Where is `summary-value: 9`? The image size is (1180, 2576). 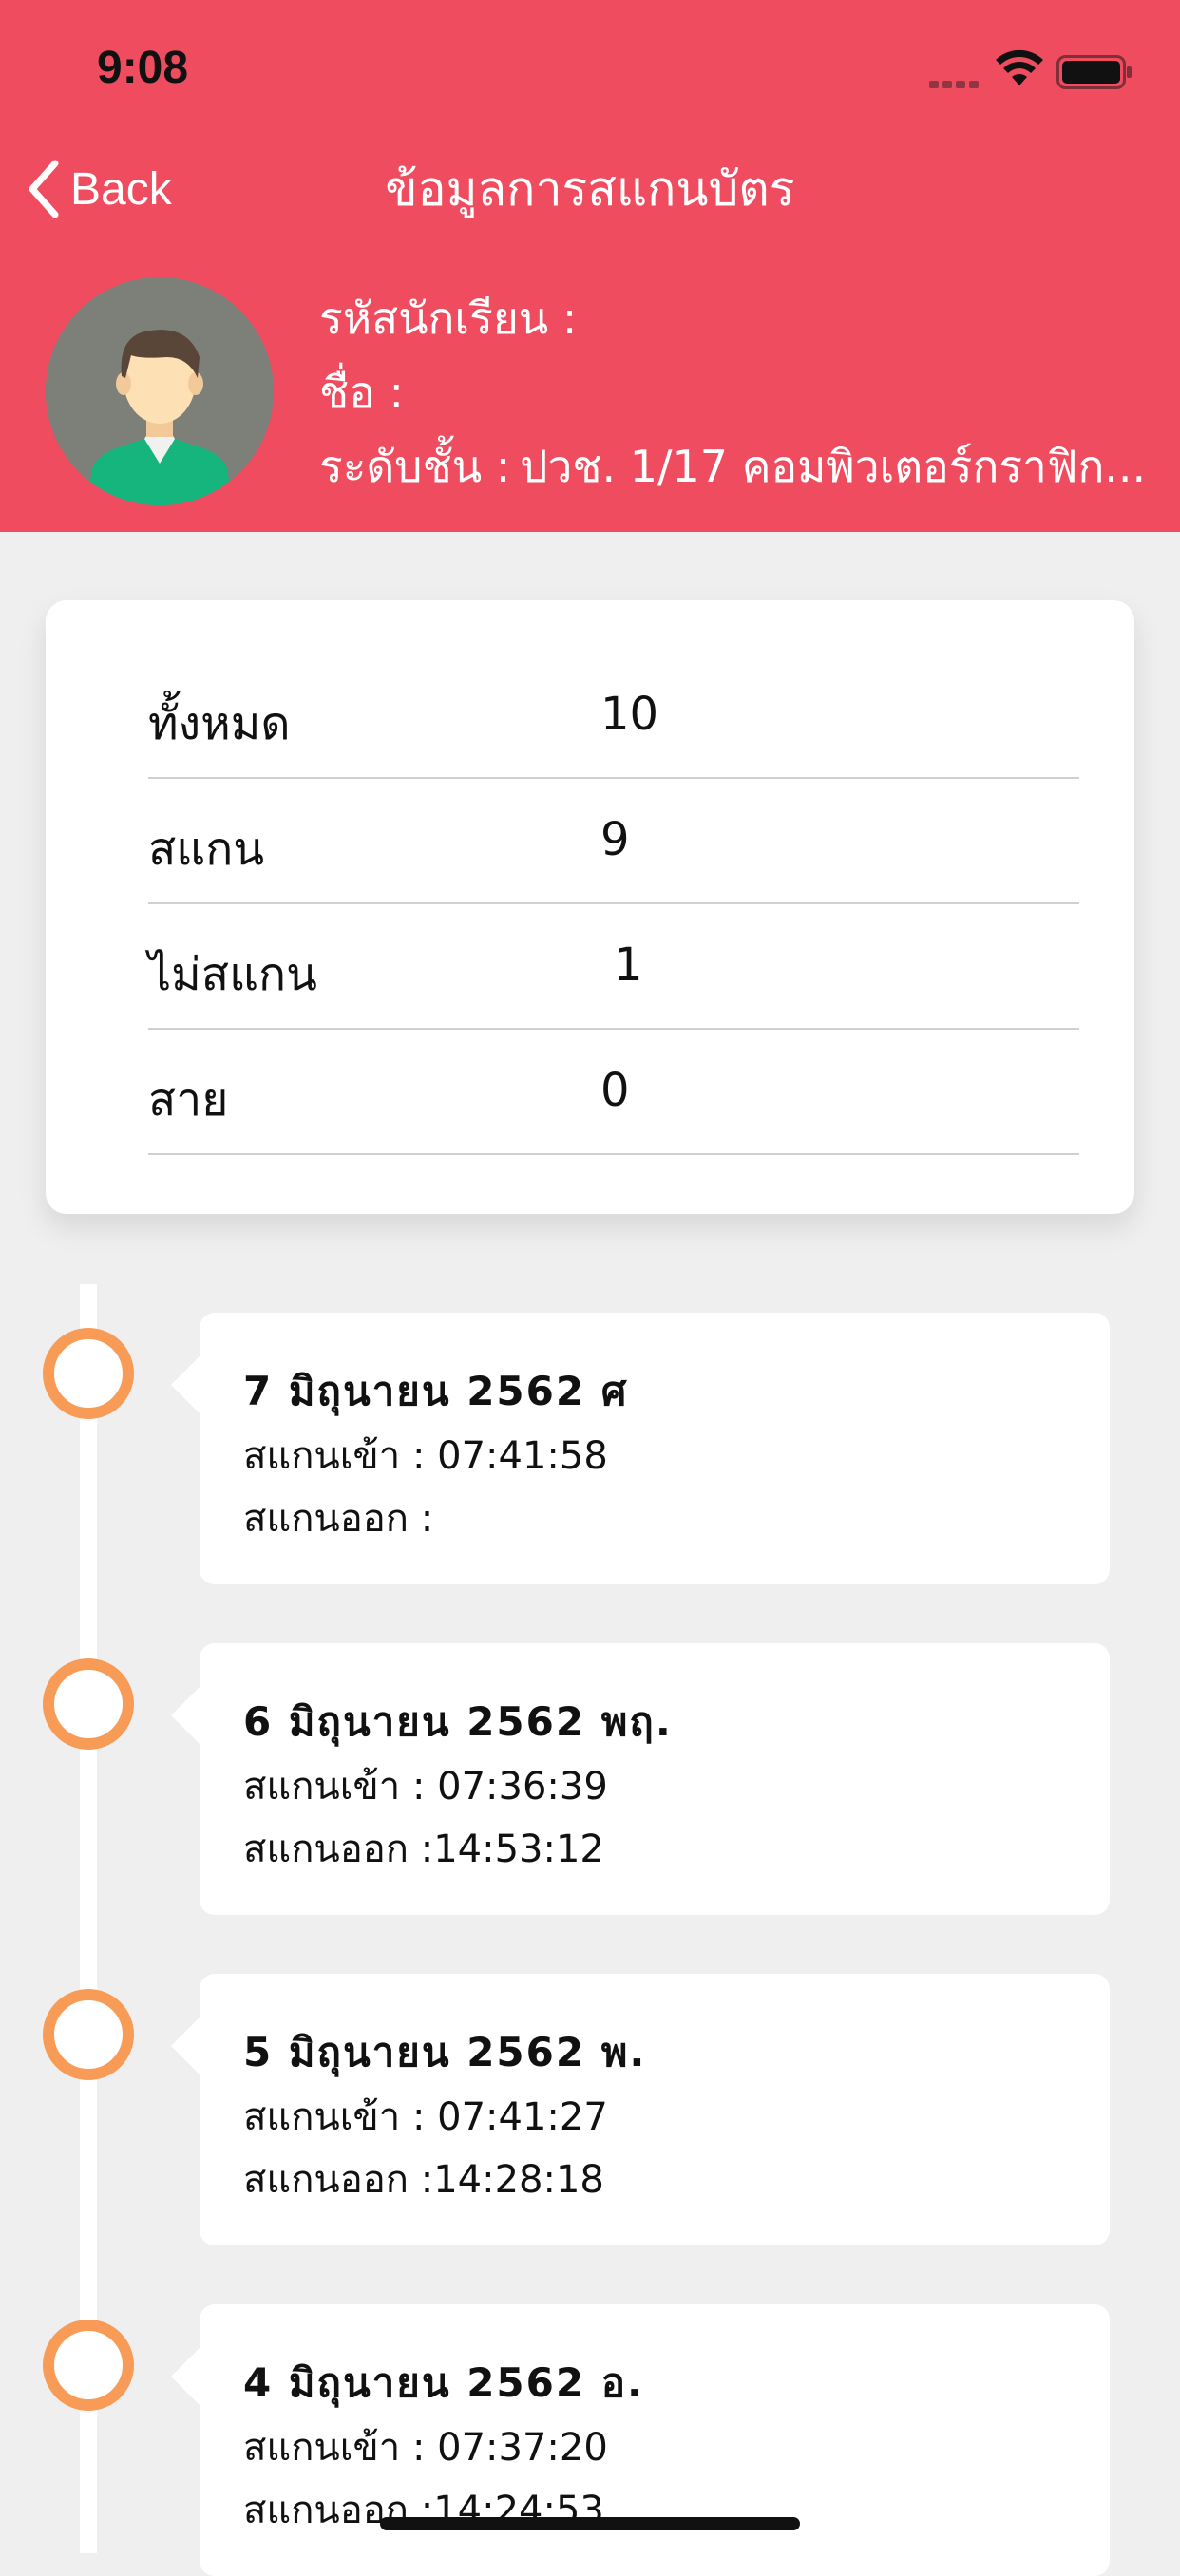 summary-value: 9 is located at coordinates (615, 839).